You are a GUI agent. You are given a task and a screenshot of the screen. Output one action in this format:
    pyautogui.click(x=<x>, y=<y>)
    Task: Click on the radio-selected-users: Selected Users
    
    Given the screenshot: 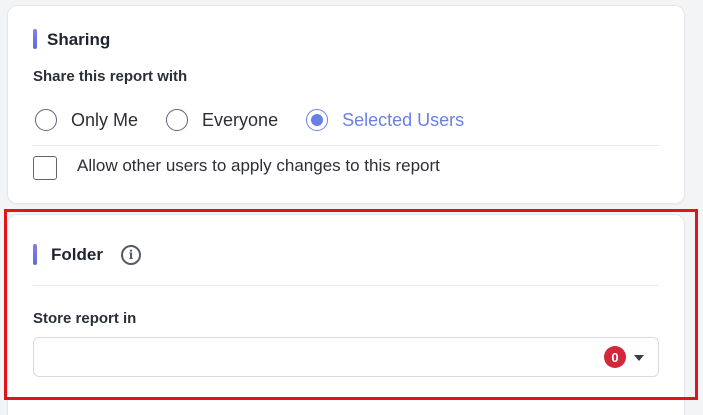 What is the action you would take?
    pyautogui.click(x=385, y=120)
    